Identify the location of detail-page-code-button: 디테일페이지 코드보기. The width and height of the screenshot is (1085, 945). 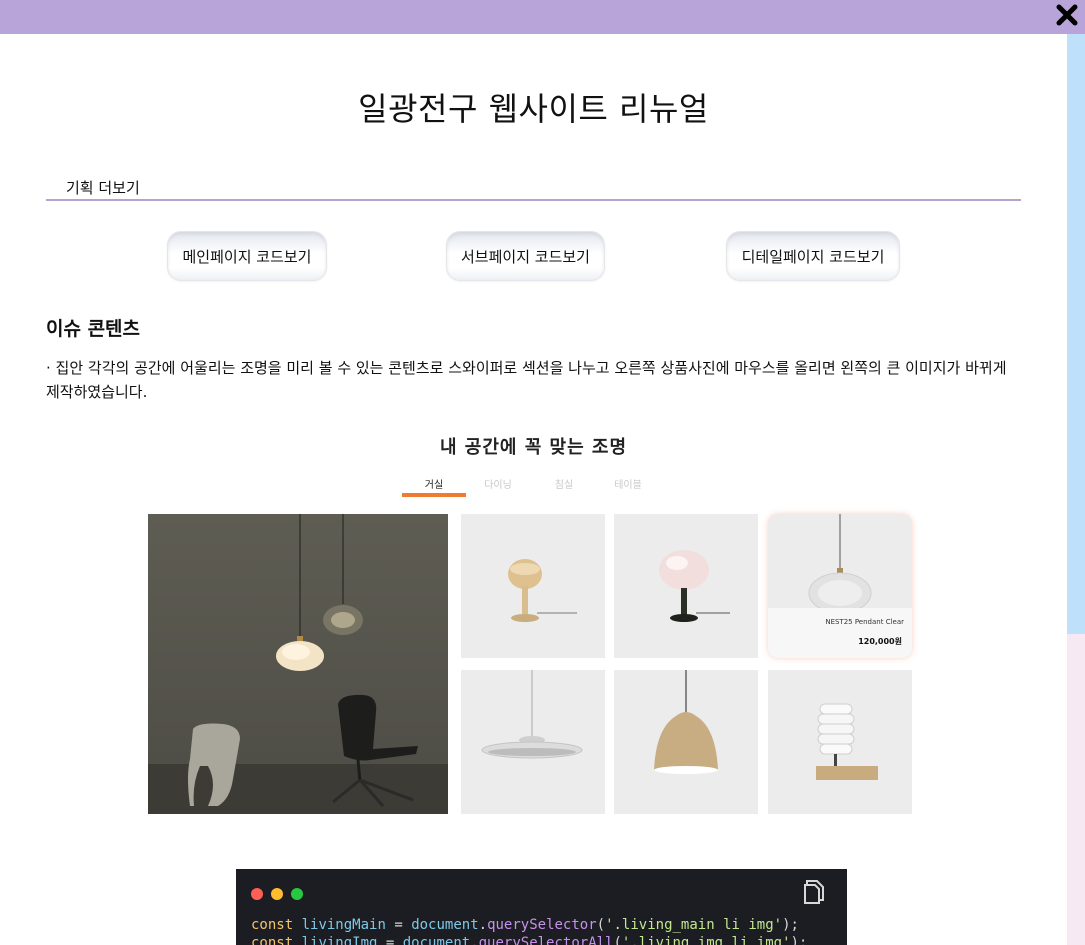
(813, 256).